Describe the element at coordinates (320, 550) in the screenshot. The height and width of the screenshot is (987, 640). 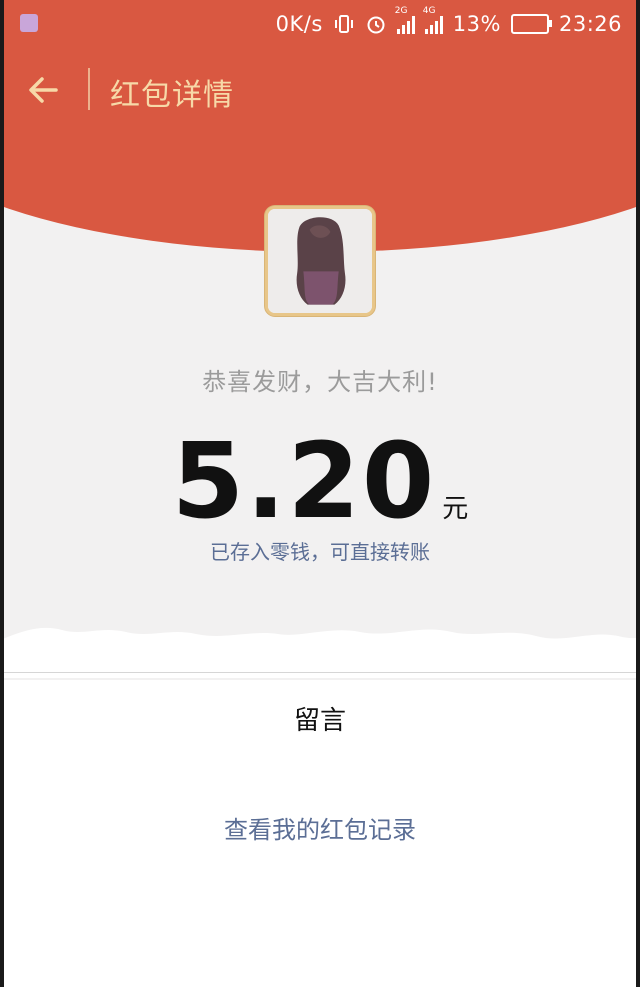
I see `wallet-deposit-link: 已存入零钱，可直接转账` at that location.